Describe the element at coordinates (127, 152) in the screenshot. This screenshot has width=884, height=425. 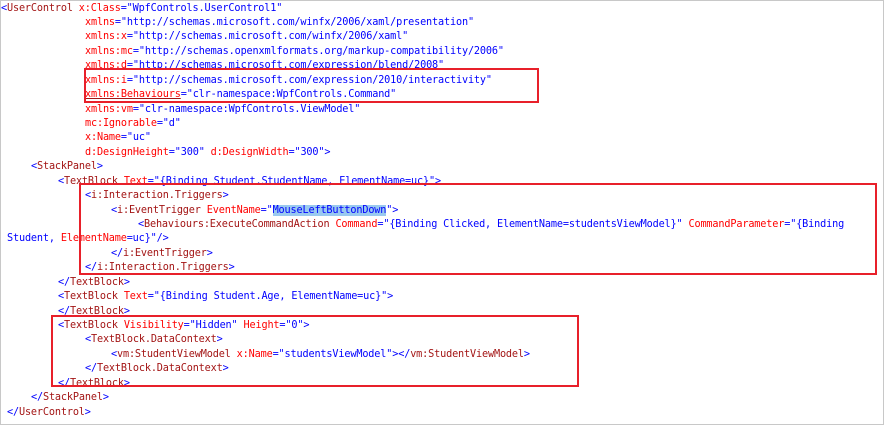
I see `code-token: d:DesignHeight` at that location.